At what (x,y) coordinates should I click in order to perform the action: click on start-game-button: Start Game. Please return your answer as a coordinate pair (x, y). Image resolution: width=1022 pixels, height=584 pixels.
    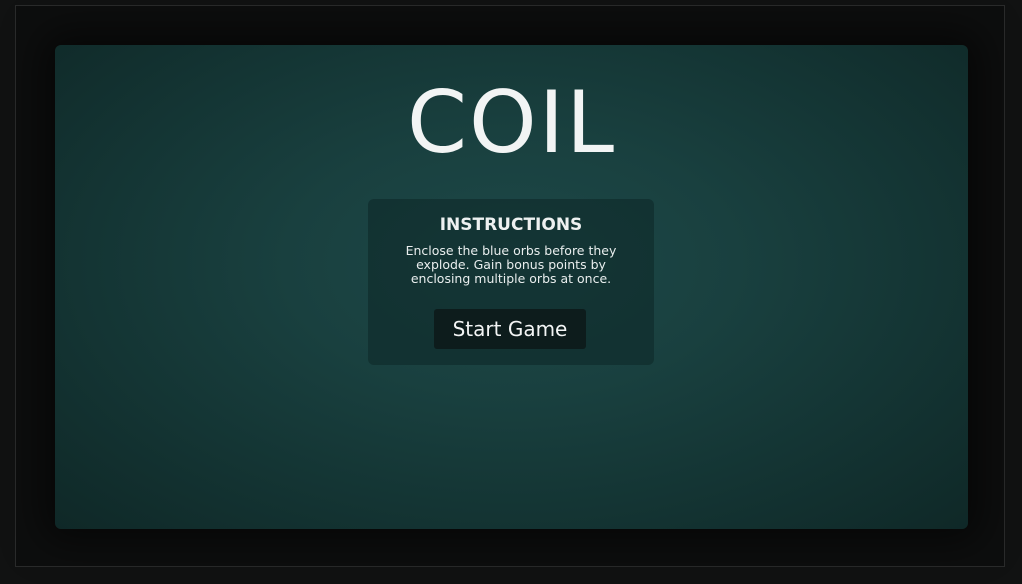
    Looking at the image, I should click on (510, 329).